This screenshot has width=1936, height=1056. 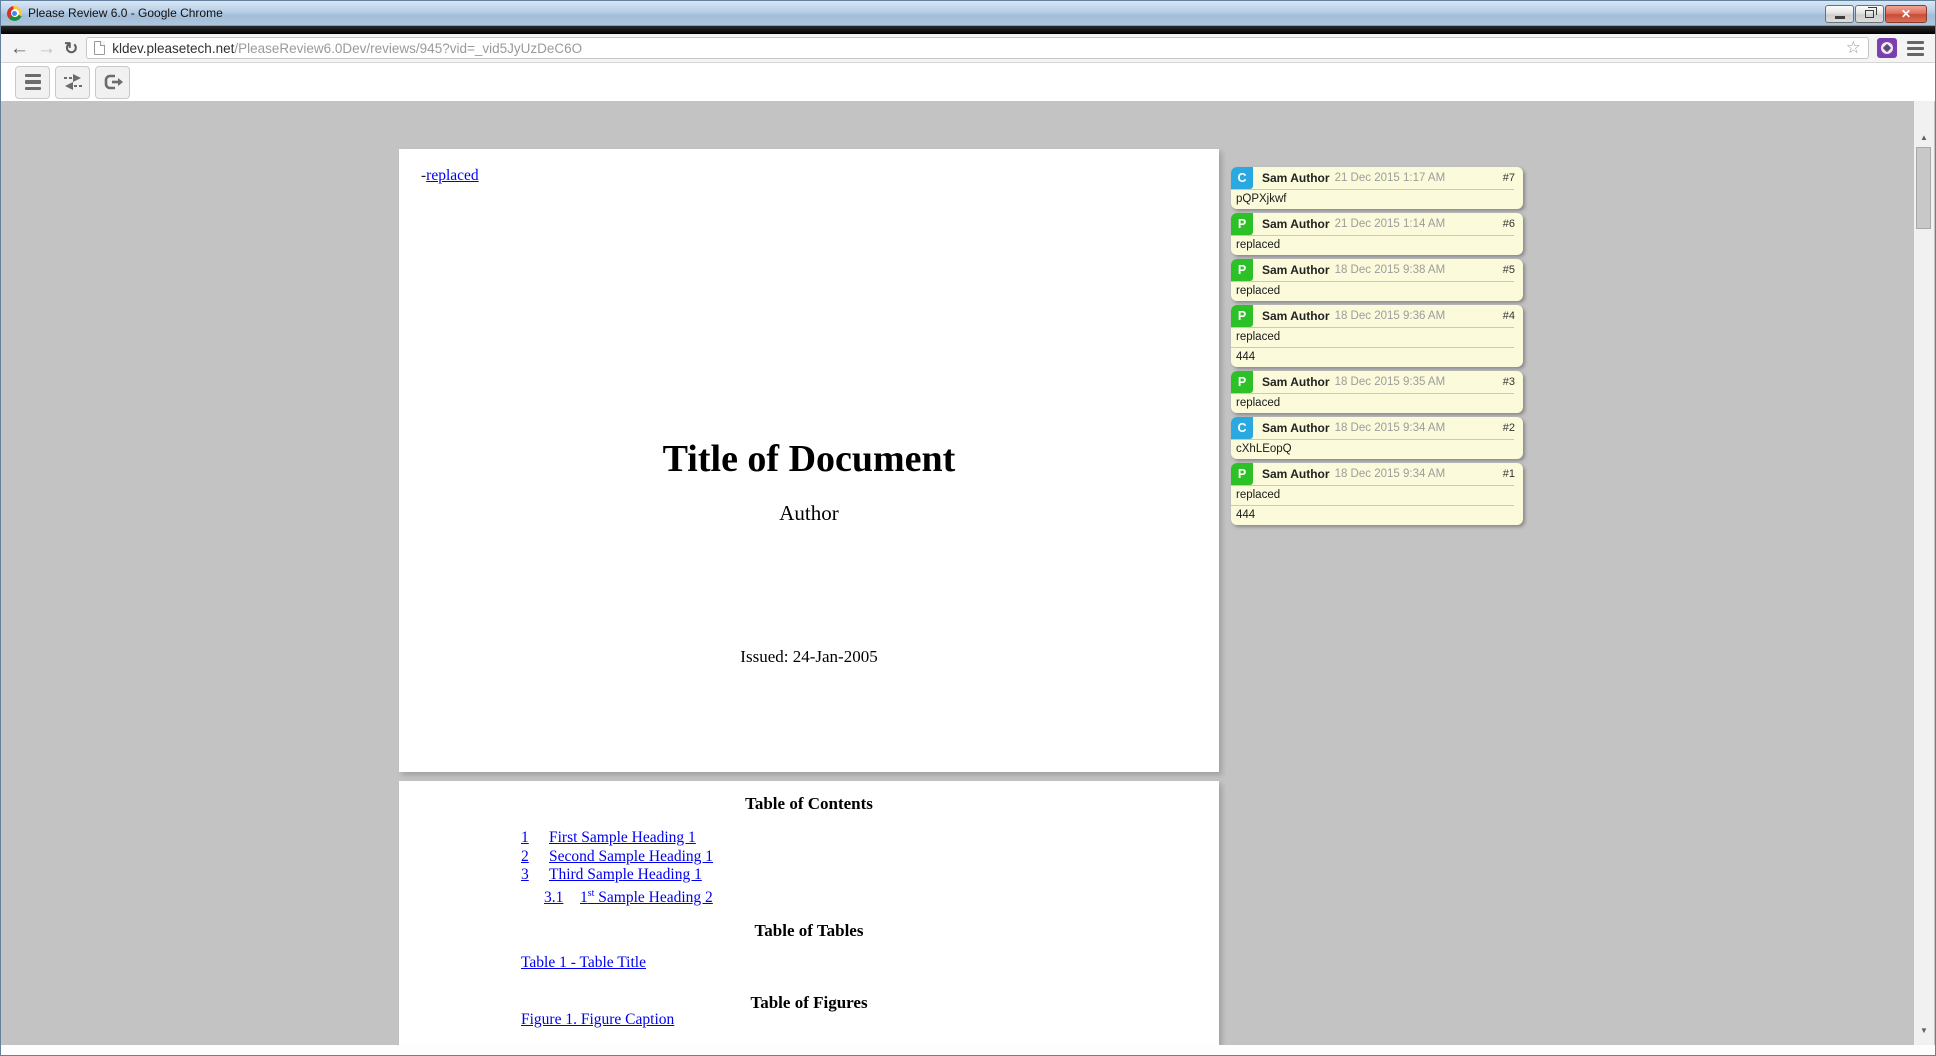 I want to click on comment-number: #1, so click(x=1508, y=474).